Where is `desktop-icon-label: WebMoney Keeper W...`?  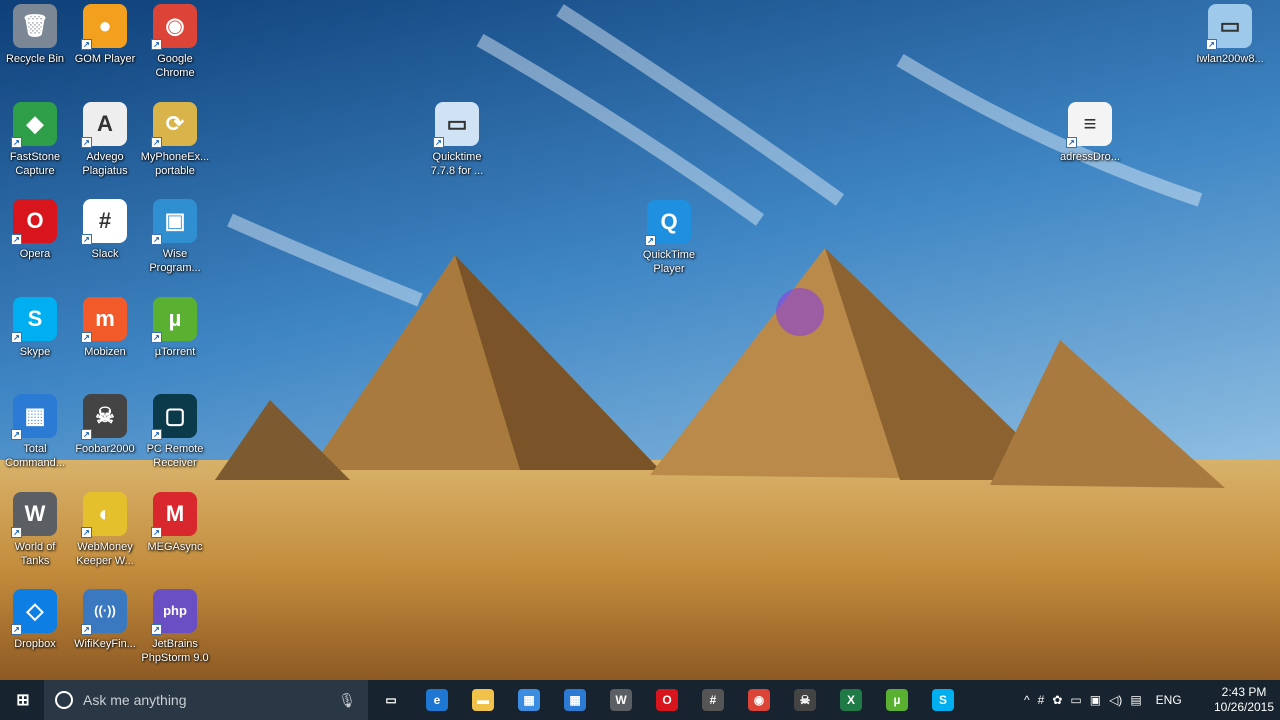
desktop-icon-label: WebMoney Keeper W... is located at coordinates (105, 553).